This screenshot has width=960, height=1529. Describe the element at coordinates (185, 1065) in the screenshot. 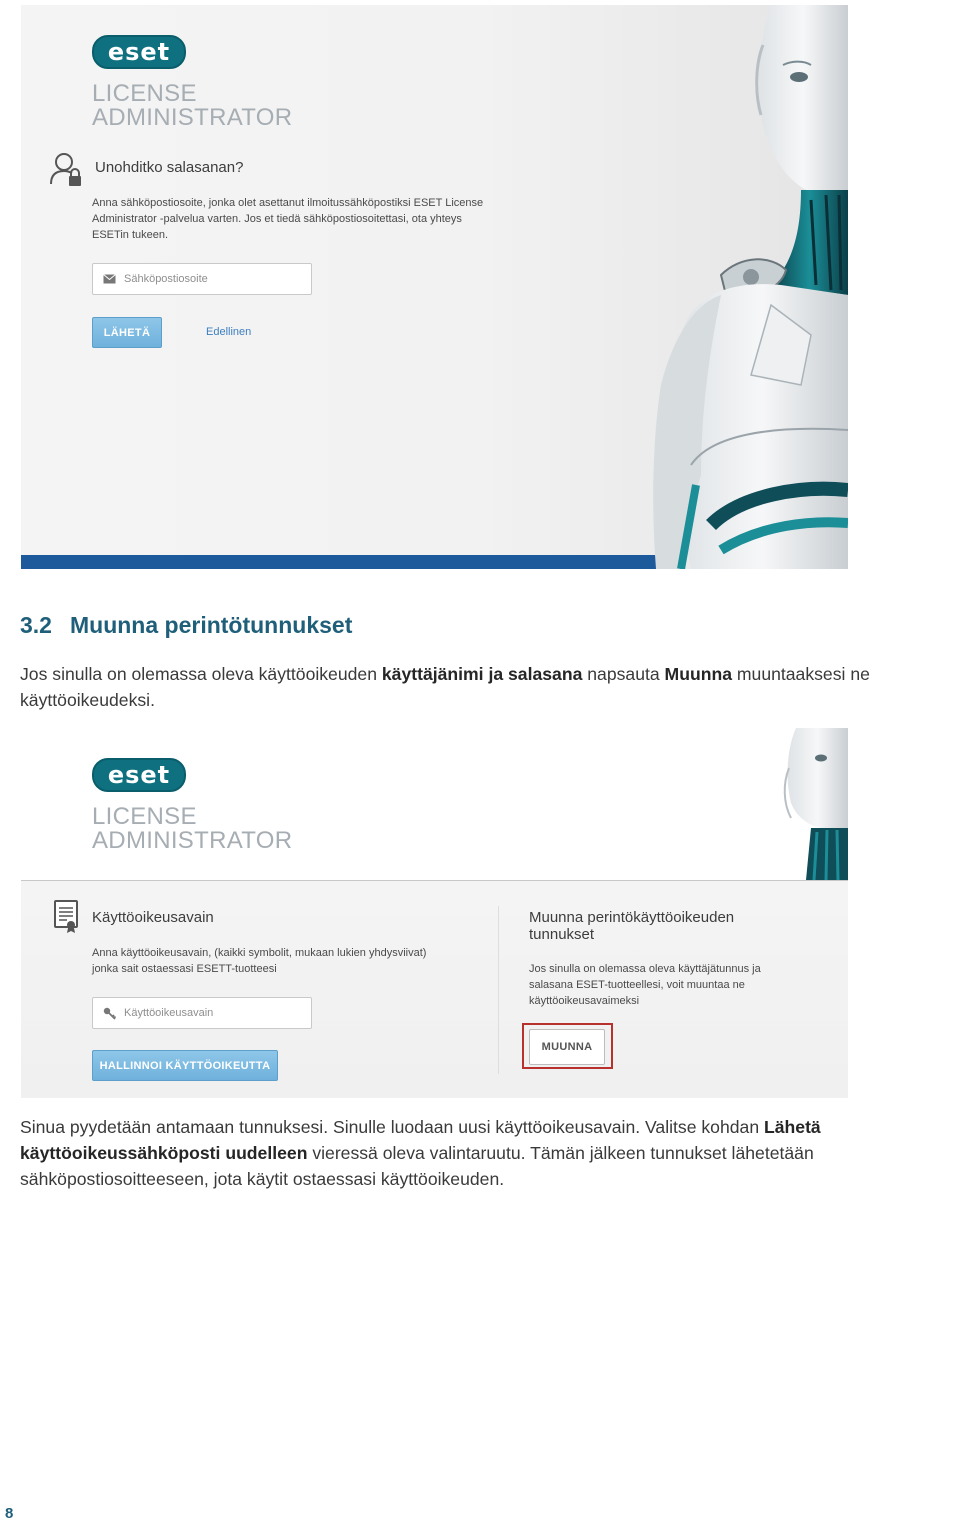

I see `manage-license-button: HALLINNOI KÄYTTÖOIKEUTTA` at that location.